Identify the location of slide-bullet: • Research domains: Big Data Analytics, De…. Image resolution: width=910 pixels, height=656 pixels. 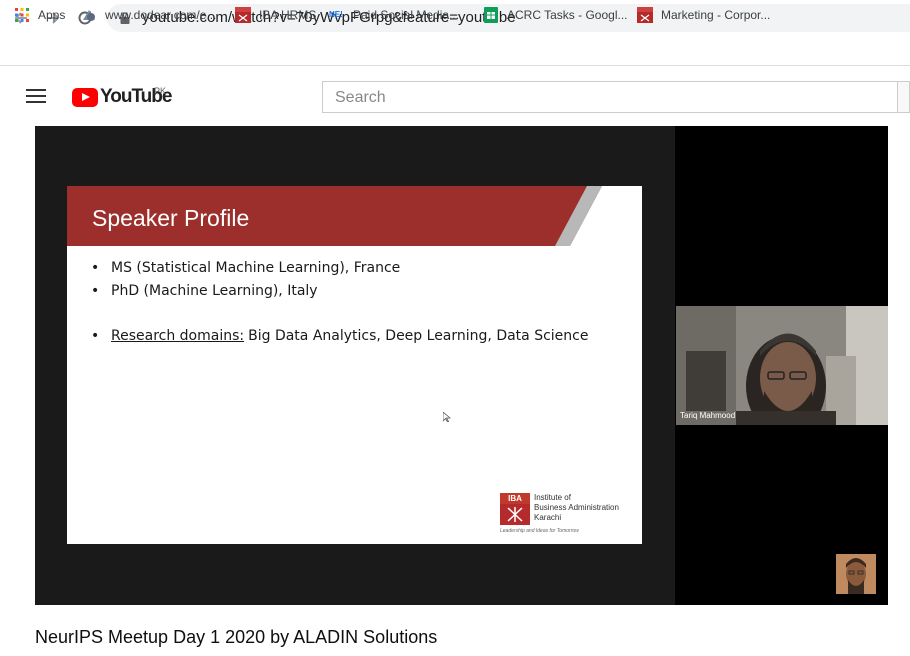
(340, 336).